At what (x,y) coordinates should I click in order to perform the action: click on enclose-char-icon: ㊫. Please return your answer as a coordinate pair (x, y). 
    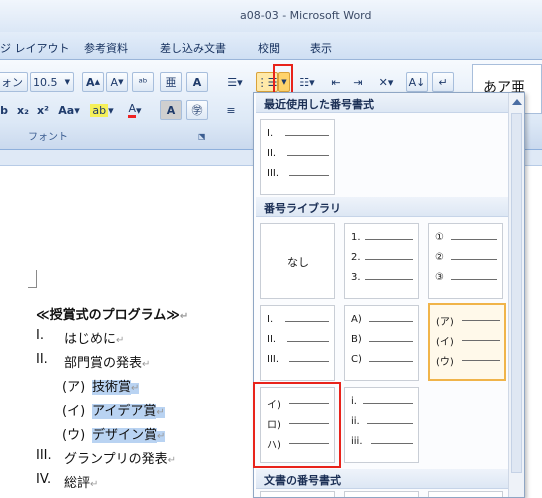
    Looking at the image, I should click on (197, 110).